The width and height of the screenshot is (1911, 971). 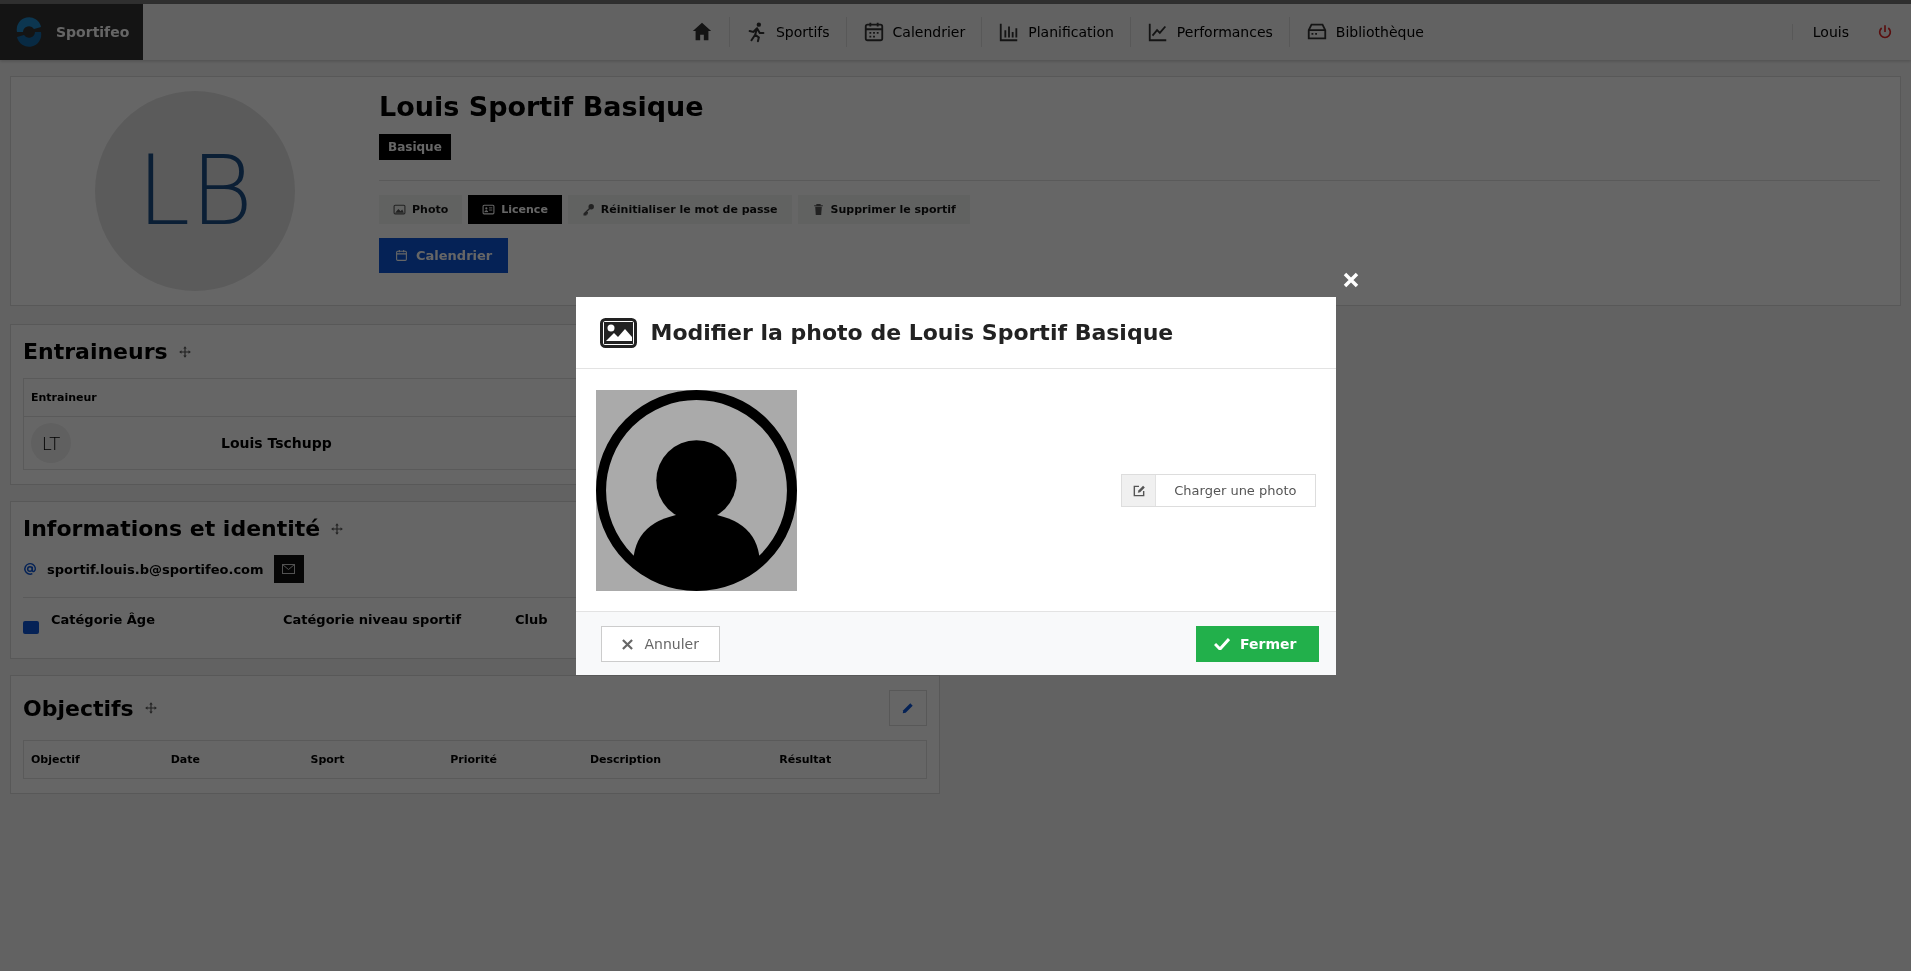 I want to click on send-email-button, so click(x=288, y=569).